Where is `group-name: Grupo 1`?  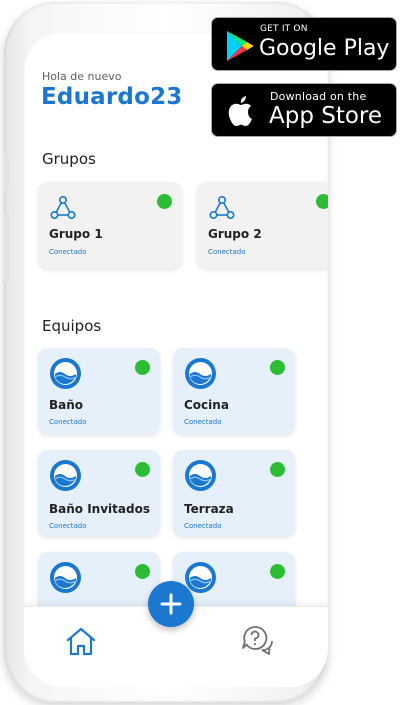
group-name: Grupo 1 is located at coordinates (76, 234).